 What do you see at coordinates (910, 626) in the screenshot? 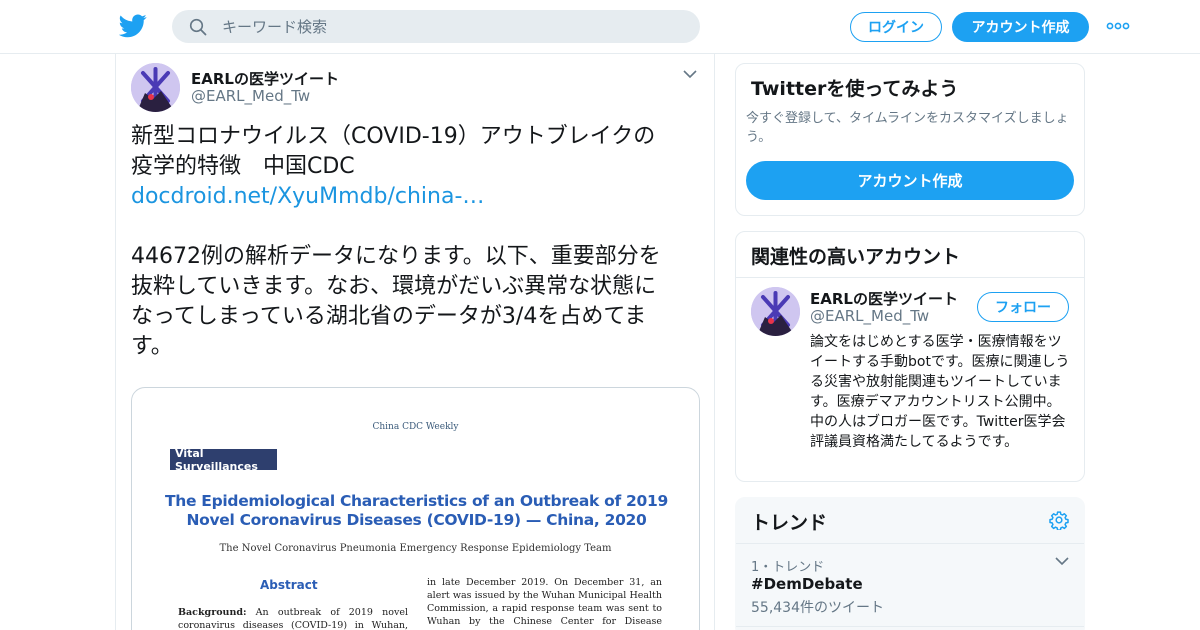
I see `divider` at bounding box center [910, 626].